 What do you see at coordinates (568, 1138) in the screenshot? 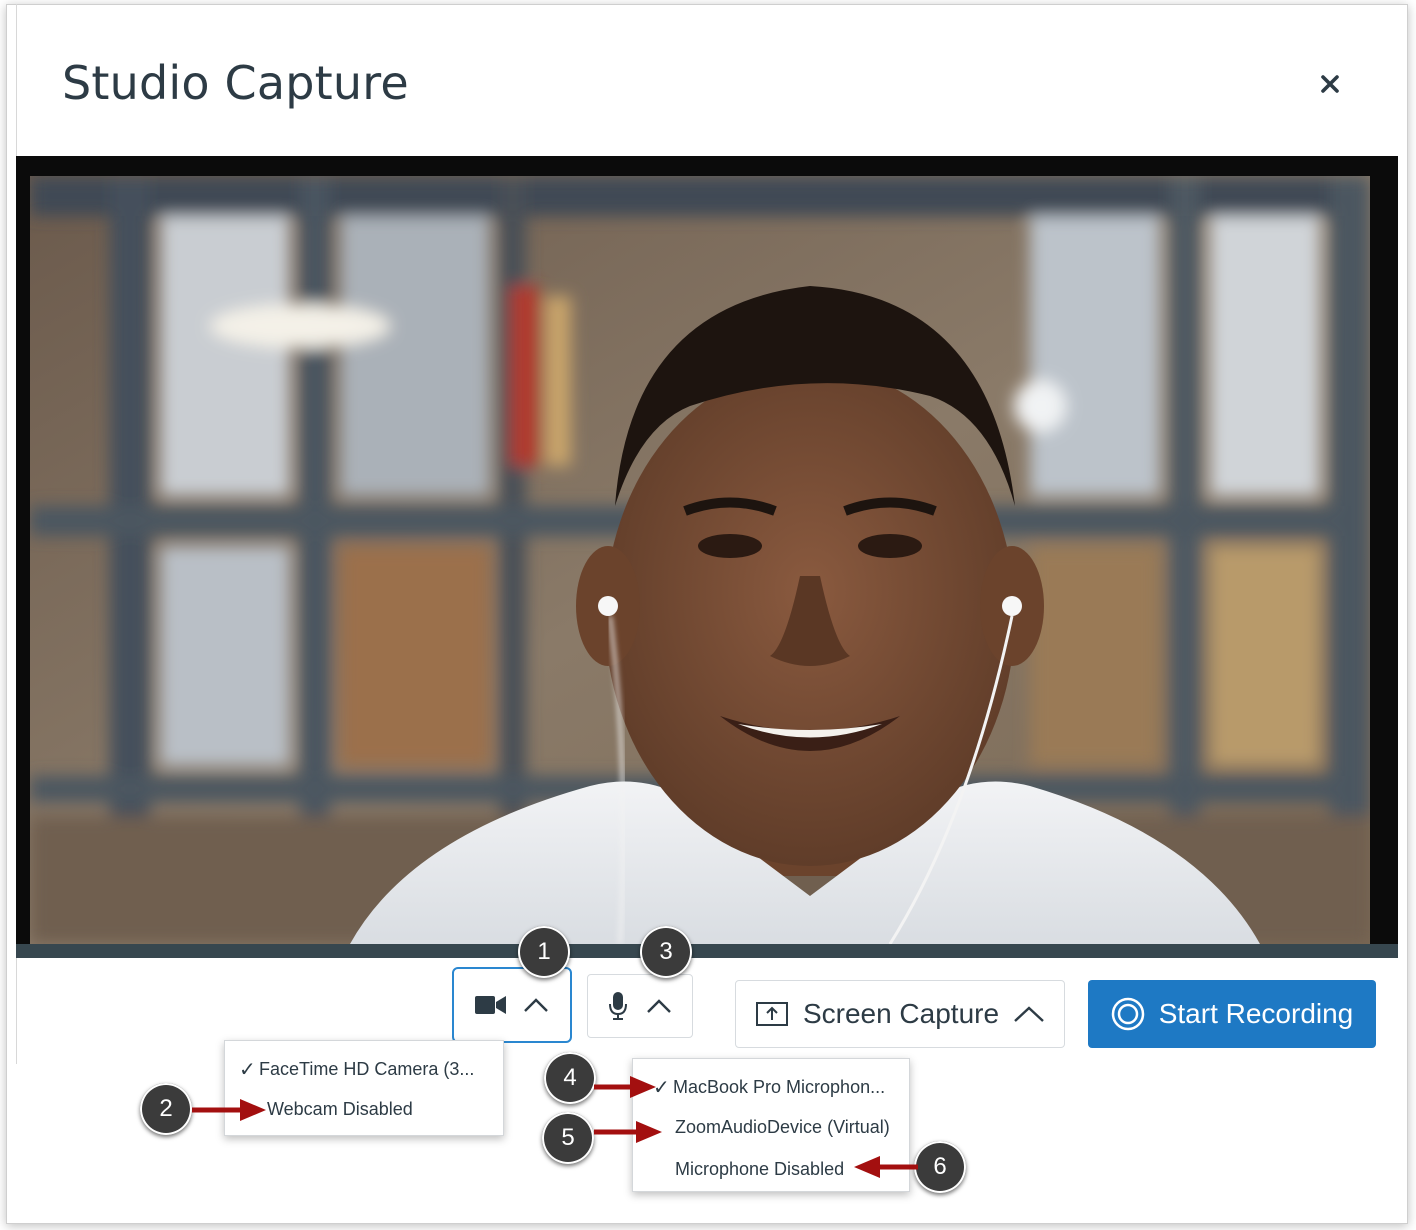
I see `callout-badge: 5` at bounding box center [568, 1138].